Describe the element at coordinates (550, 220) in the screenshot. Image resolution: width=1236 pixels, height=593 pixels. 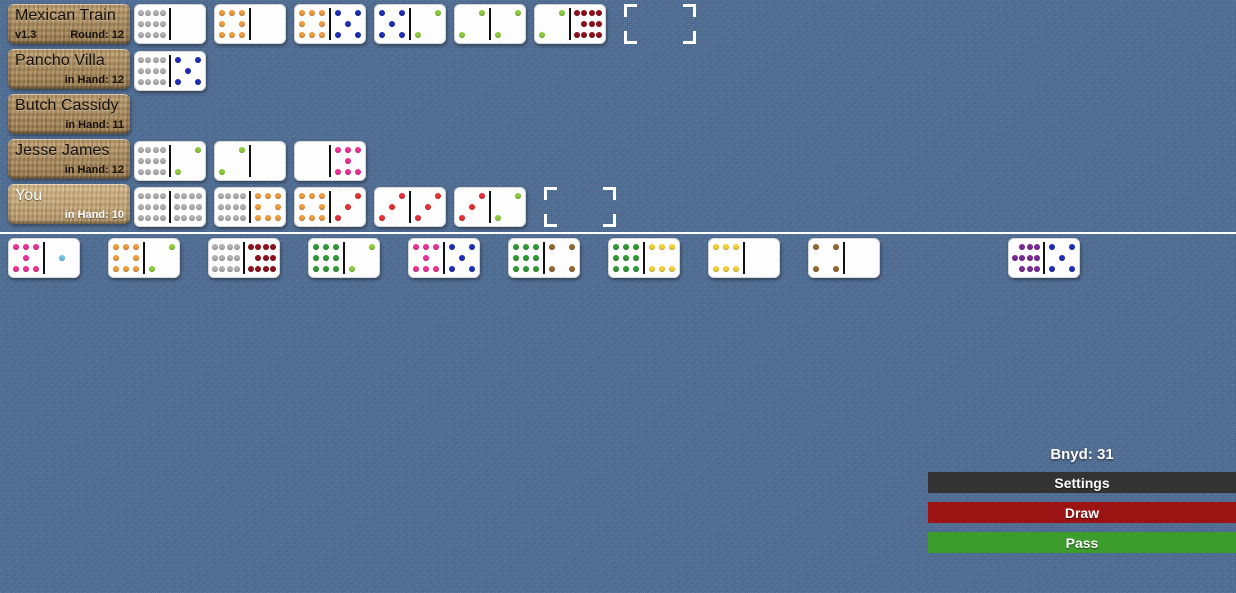
I see `dropzone-corner-bl-icon` at that location.